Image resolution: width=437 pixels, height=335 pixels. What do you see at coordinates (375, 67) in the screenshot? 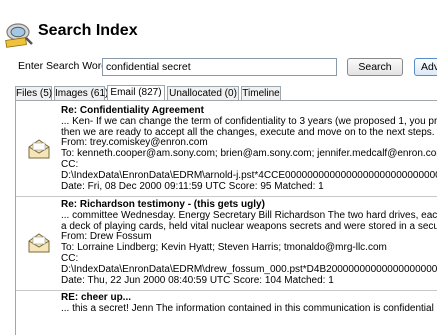
I see `search-button: Search` at bounding box center [375, 67].